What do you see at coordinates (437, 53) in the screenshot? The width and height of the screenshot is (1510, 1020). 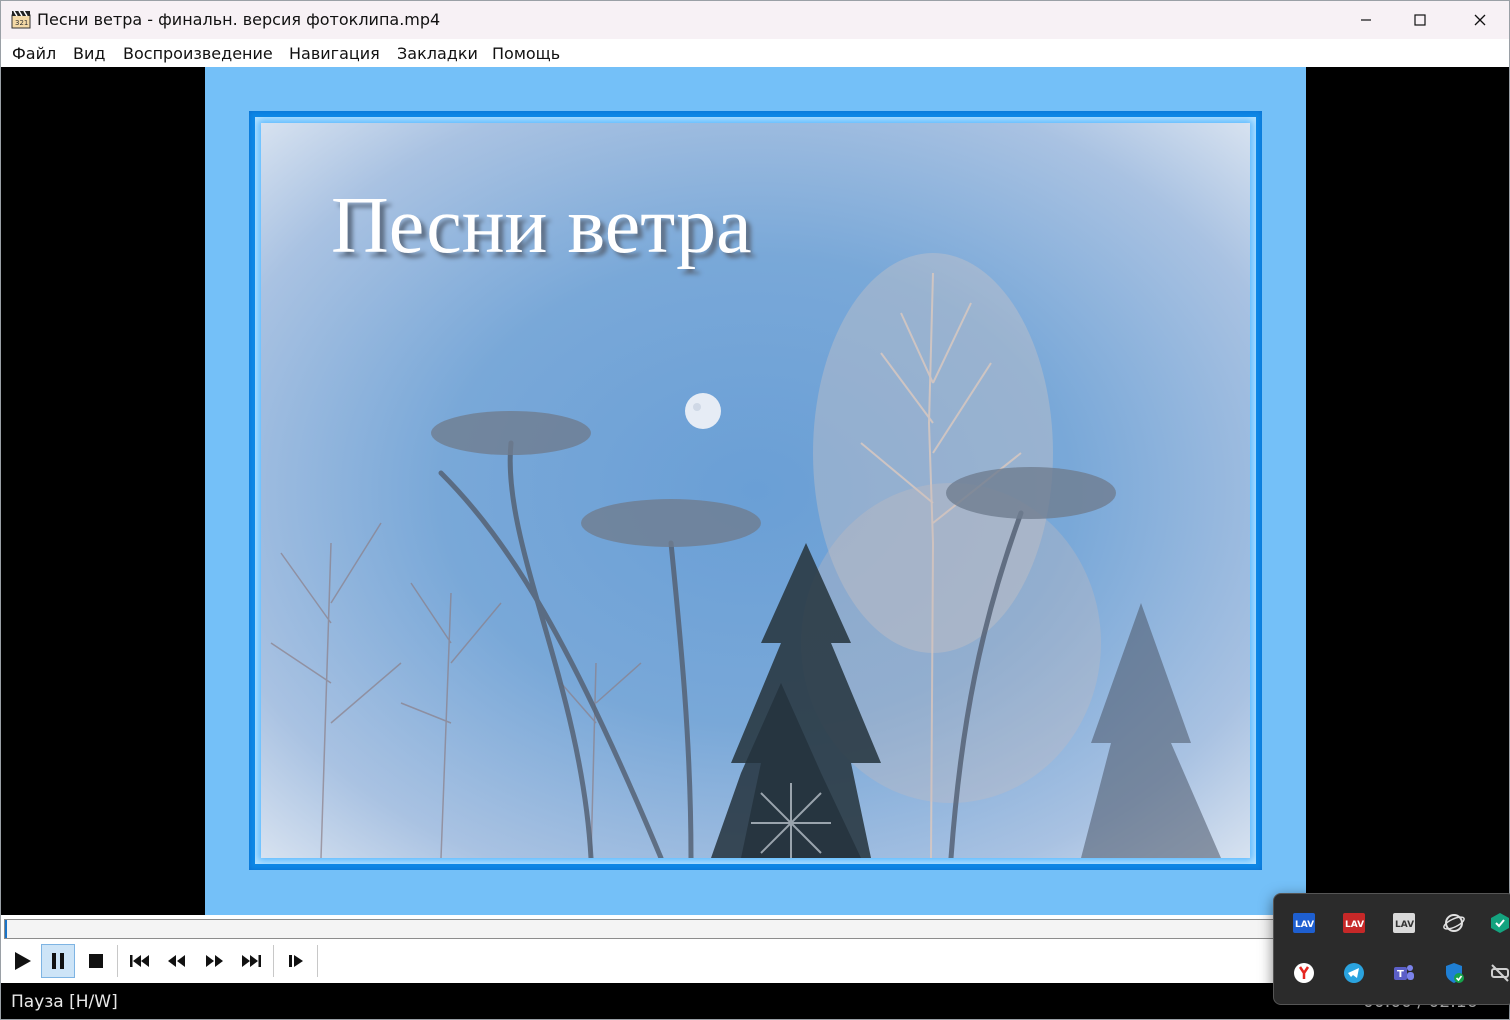 I see `menu-bookmarks: Закладки` at bounding box center [437, 53].